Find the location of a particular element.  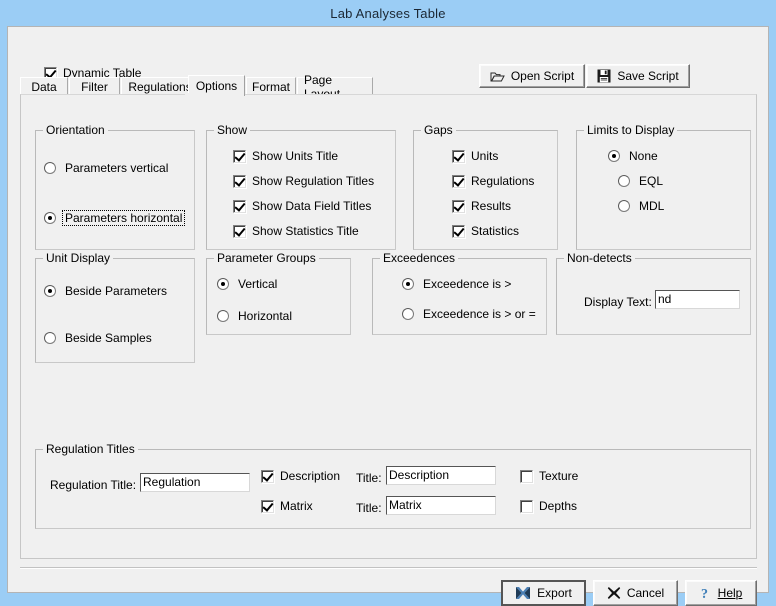

checkbox-gaps-units: Units is located at coordinates (475, 156).